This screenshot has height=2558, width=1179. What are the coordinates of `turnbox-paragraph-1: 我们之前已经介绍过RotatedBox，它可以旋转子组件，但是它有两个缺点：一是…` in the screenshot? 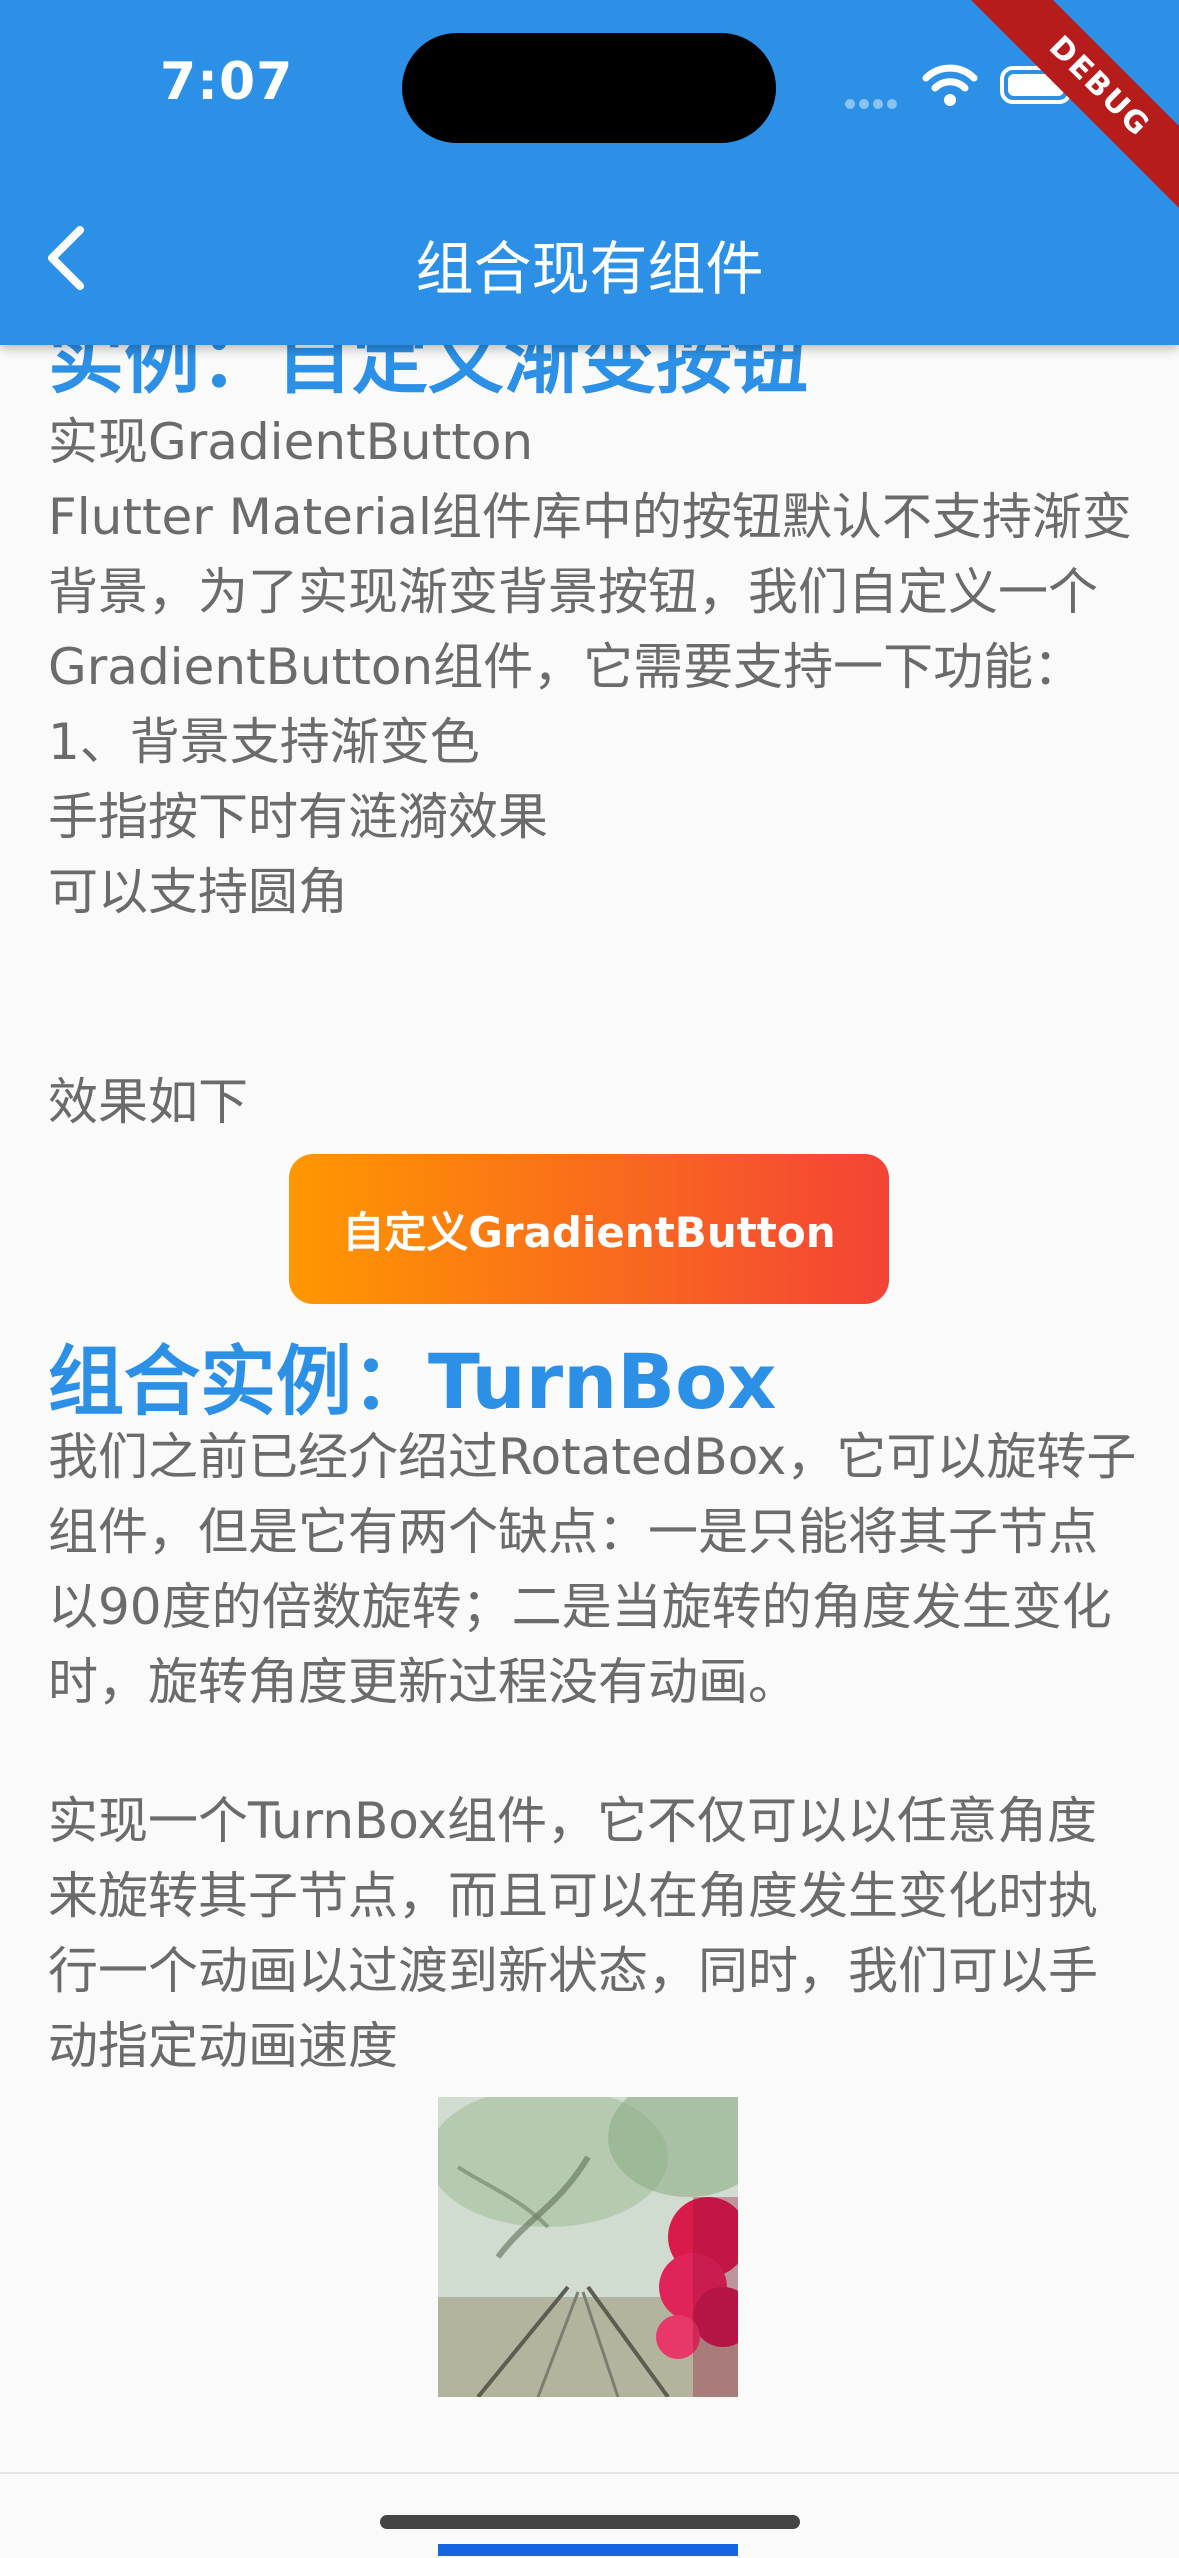 It's located at (592, 1569).